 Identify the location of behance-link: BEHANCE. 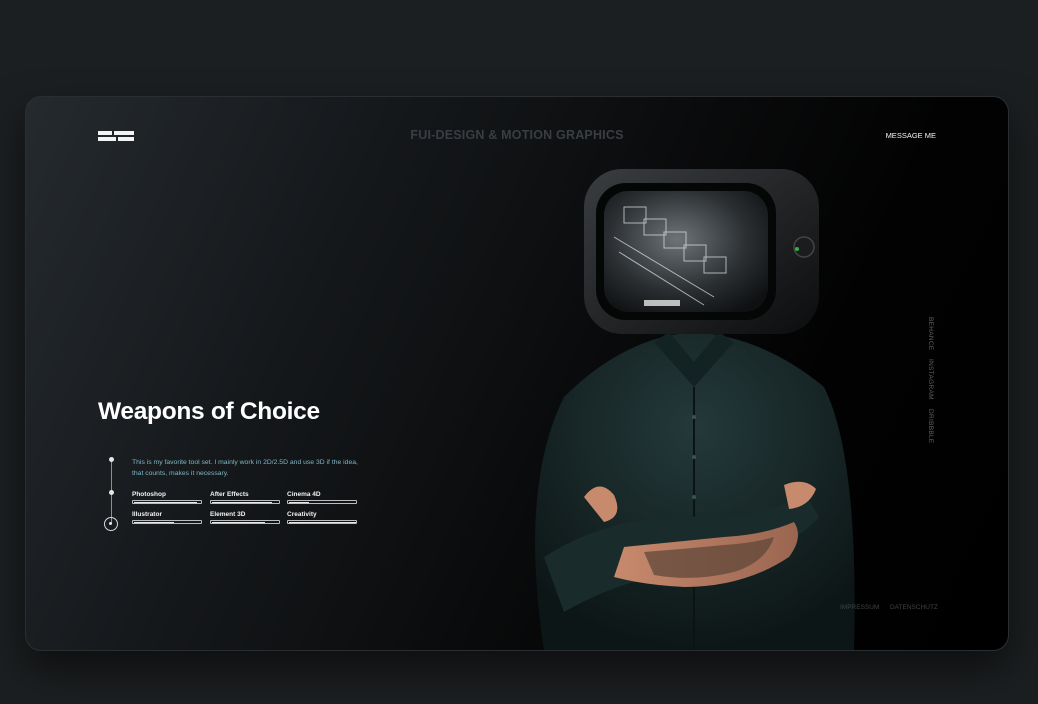
(930, 334).